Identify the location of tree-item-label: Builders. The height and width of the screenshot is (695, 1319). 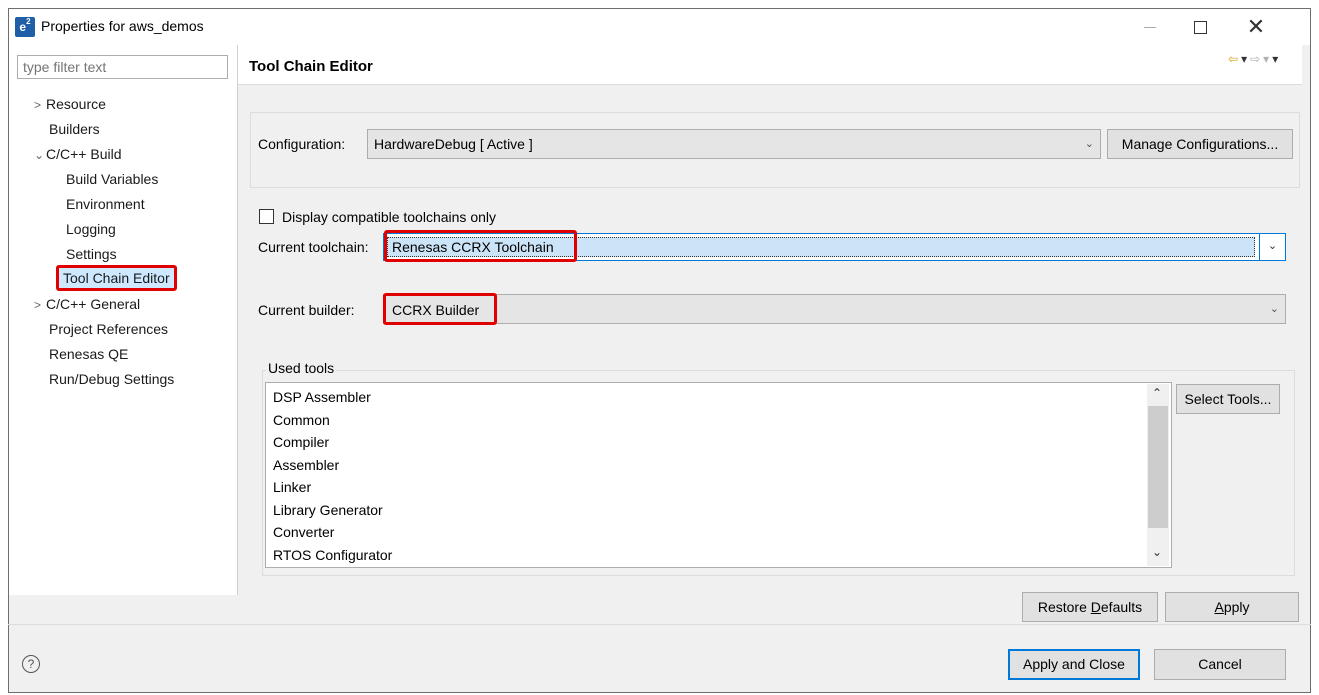
(74, 129).